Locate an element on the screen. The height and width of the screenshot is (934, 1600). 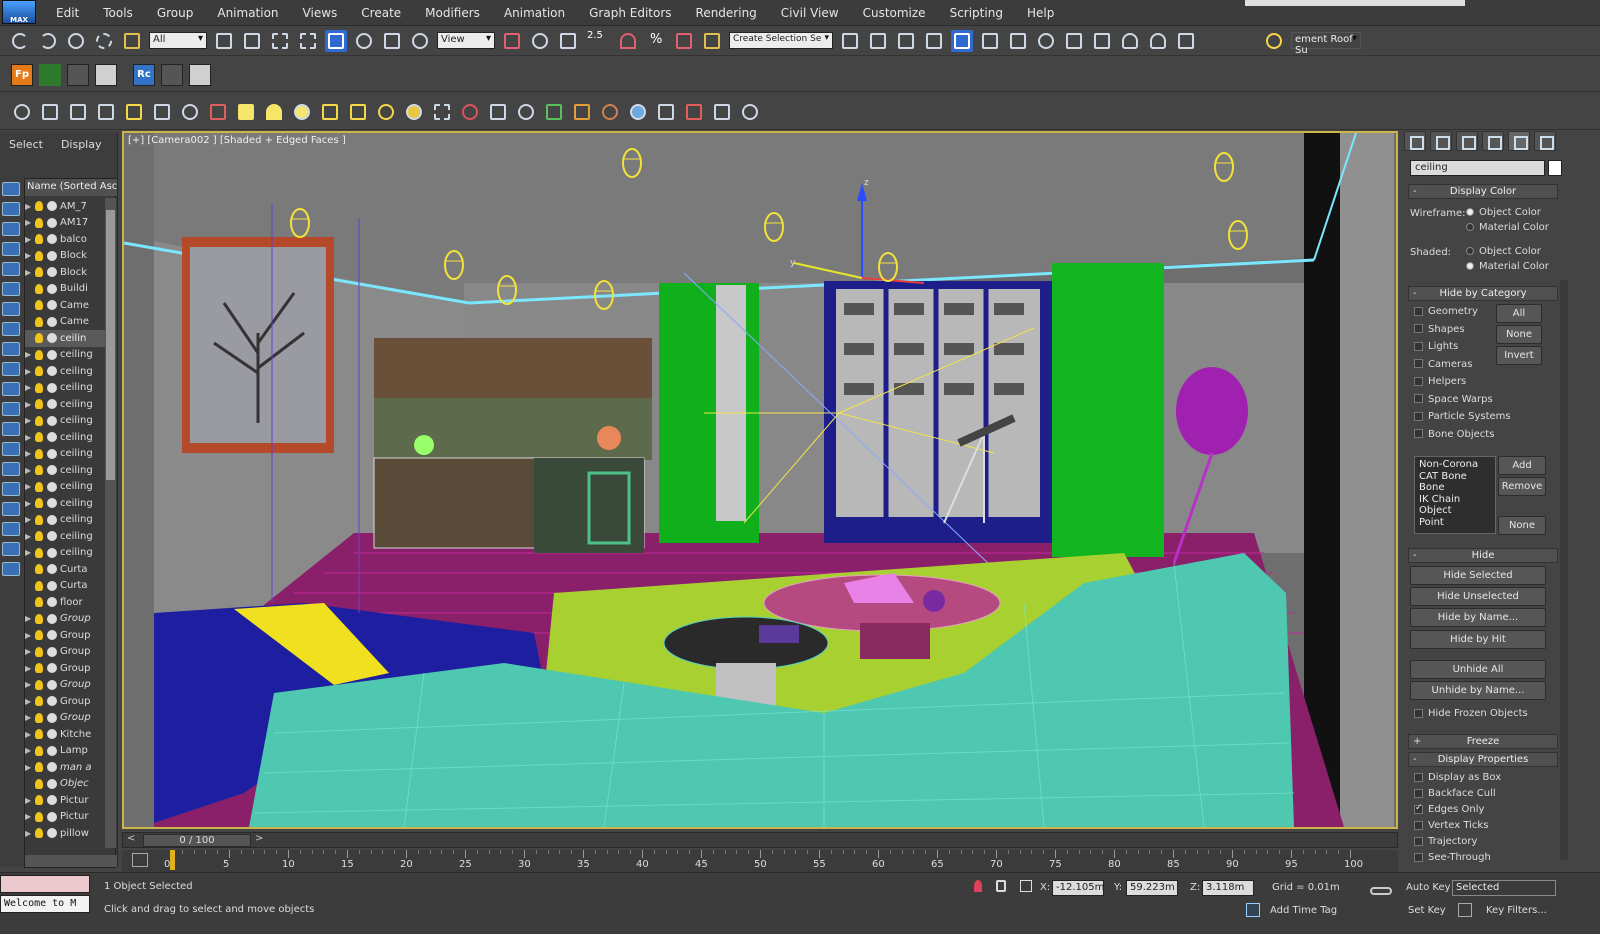
category-checkbox: Helpers is located at coordinates (1459, 385).